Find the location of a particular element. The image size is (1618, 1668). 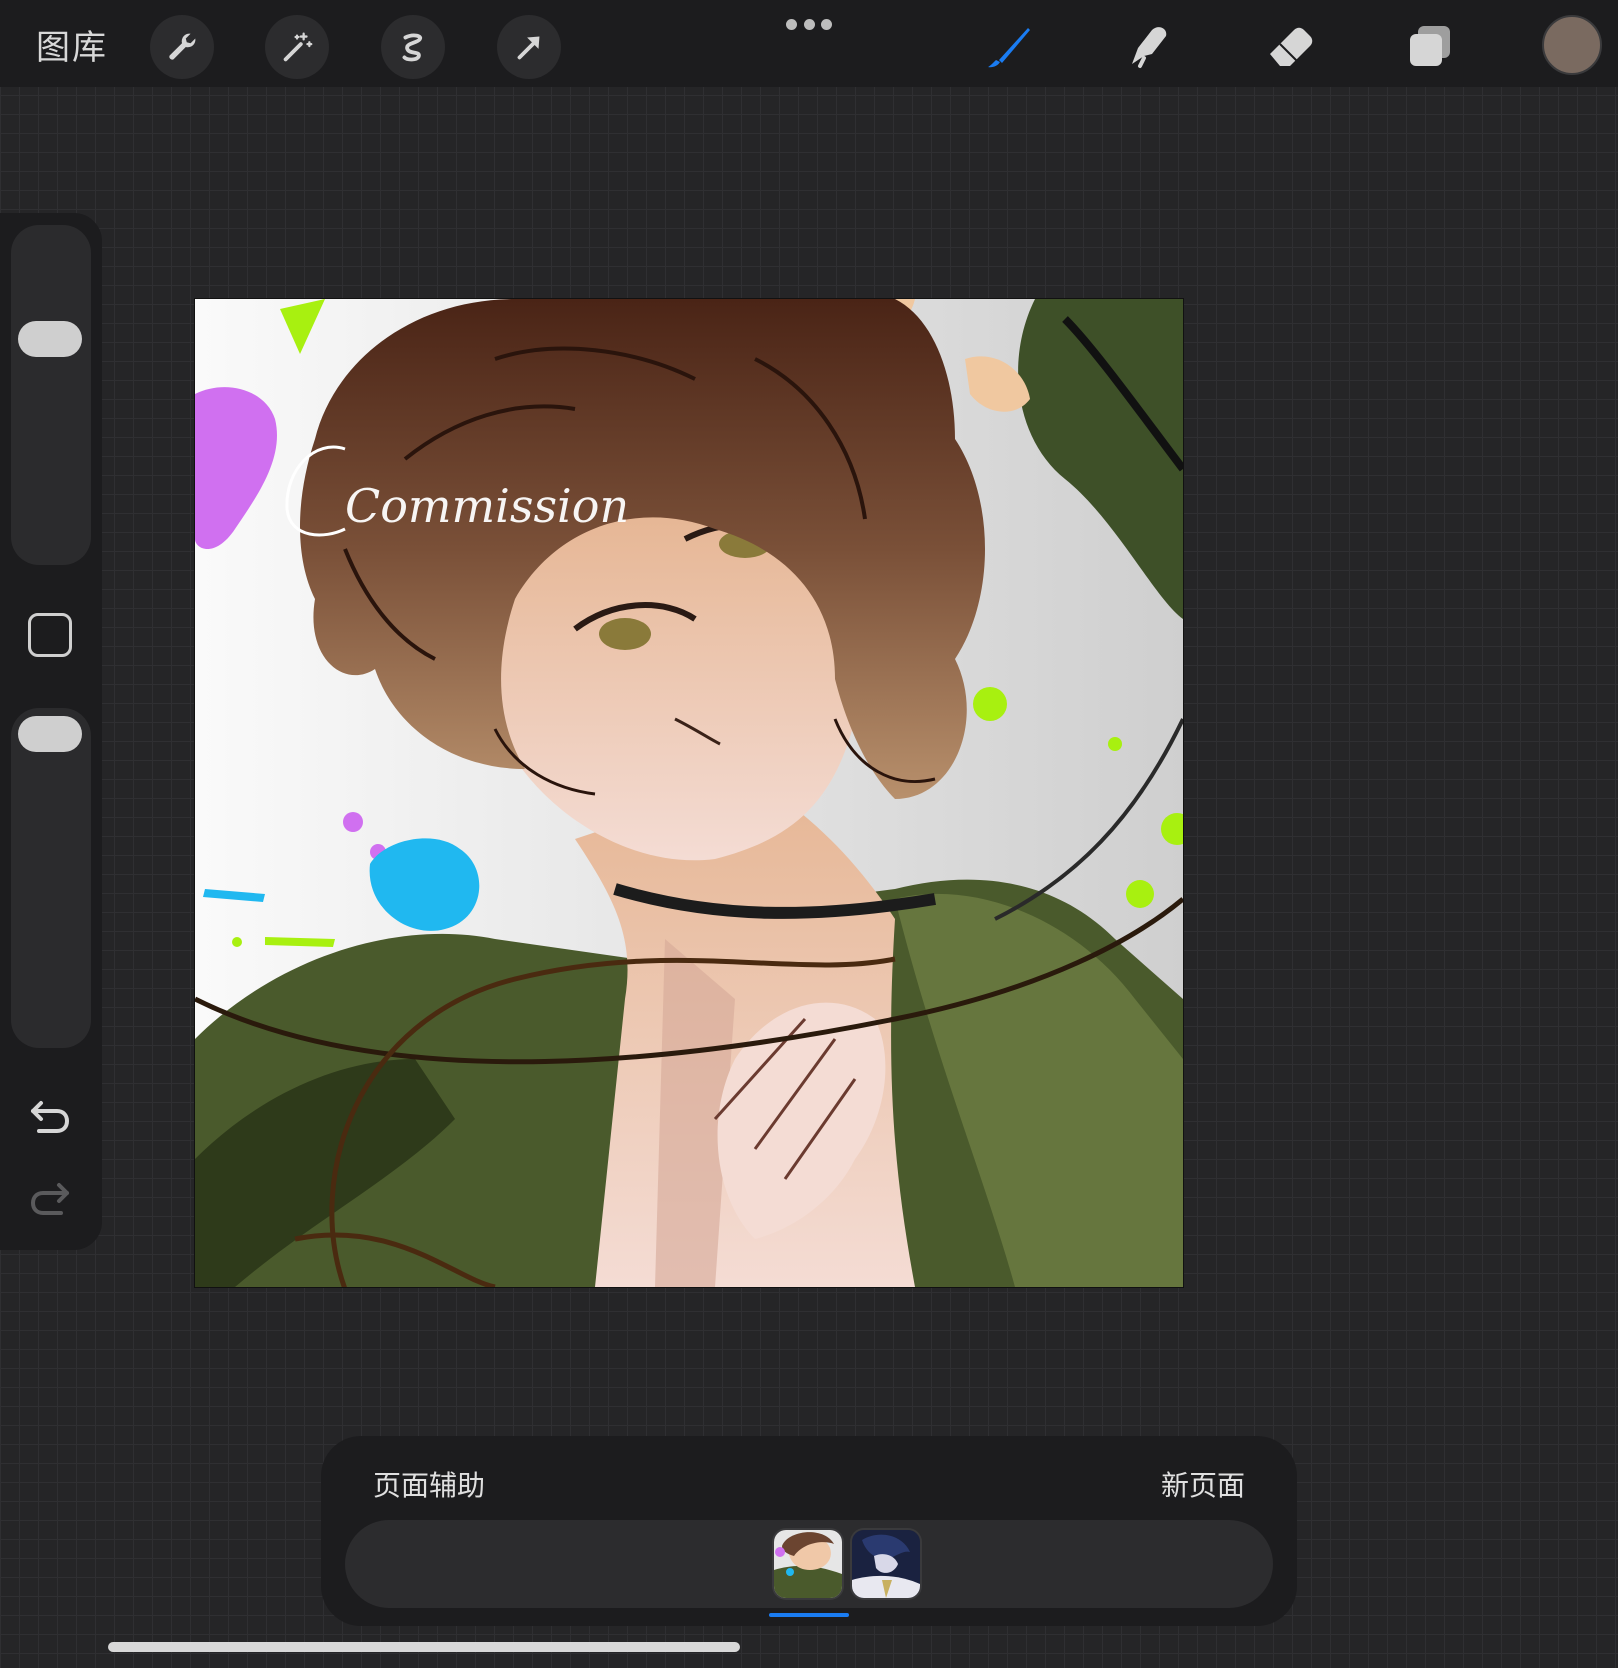

eraser-tool-button is located at coordinates (1290, 46).